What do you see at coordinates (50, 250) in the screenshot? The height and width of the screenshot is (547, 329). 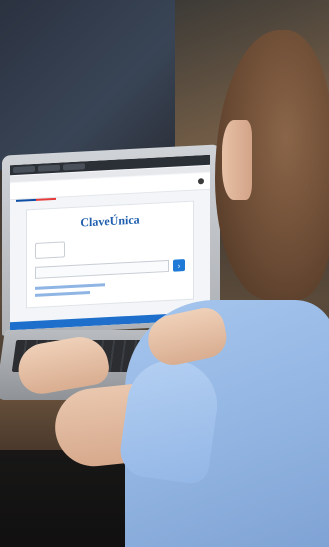 I see `run-field-label` at bounding box center [50, 250].